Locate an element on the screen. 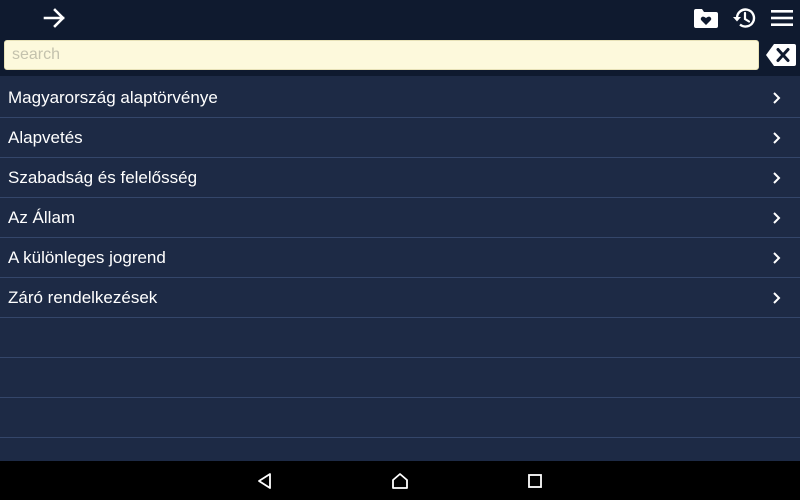  list-item-label: Szabadság és felelősség is located at coordinates (103, 177).